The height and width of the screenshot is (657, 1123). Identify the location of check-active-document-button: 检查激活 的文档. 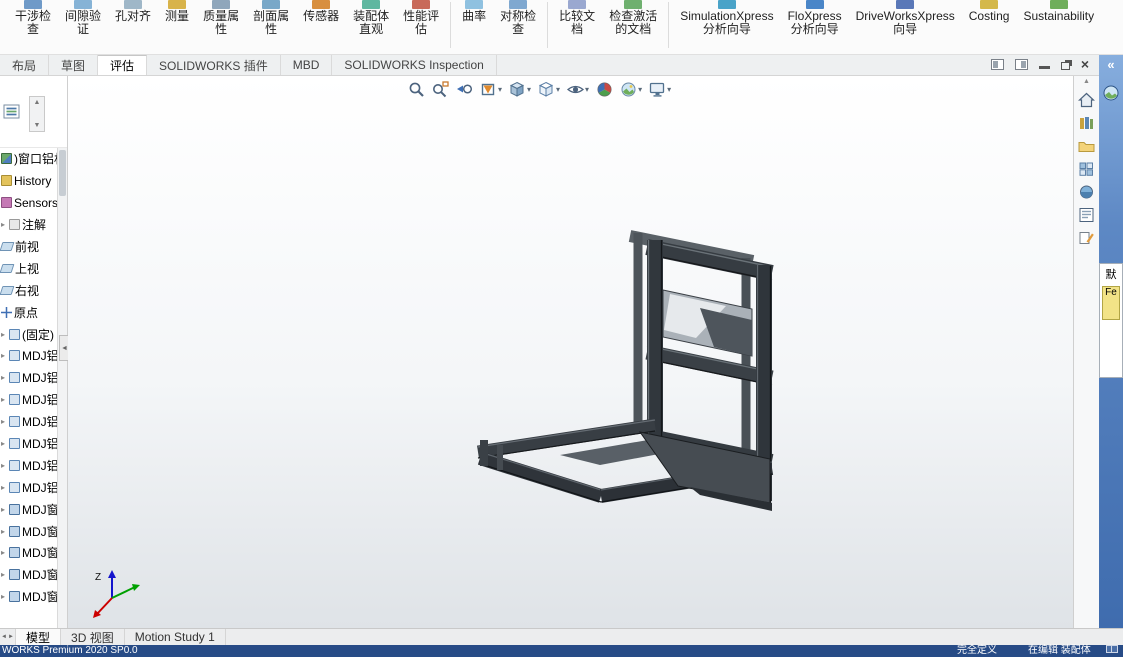
(633, 27).